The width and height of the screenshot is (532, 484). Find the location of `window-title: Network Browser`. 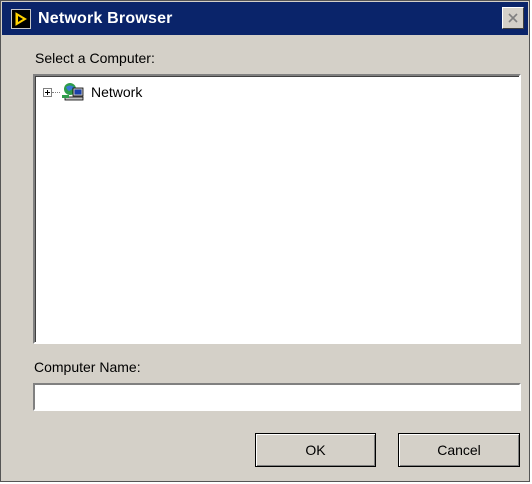

window-title: Network Browser is located at coordinates (105, 18).